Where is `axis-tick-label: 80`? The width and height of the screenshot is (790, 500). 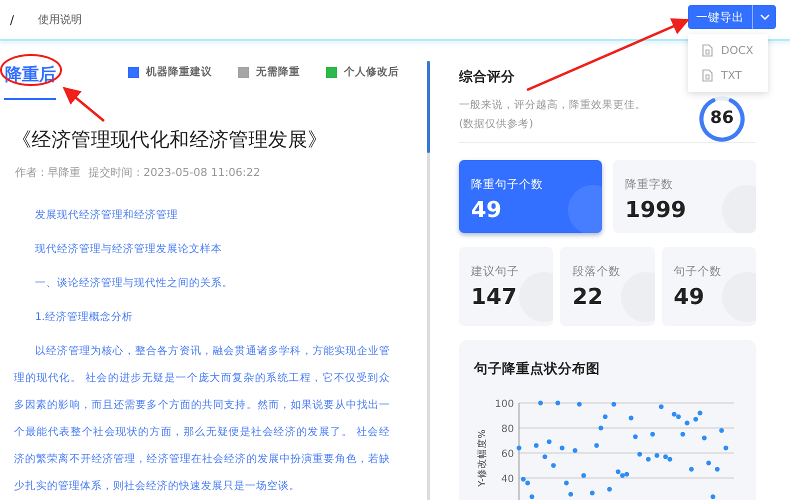
axis-tick-label: 80 is located at coordinates (507, 429).